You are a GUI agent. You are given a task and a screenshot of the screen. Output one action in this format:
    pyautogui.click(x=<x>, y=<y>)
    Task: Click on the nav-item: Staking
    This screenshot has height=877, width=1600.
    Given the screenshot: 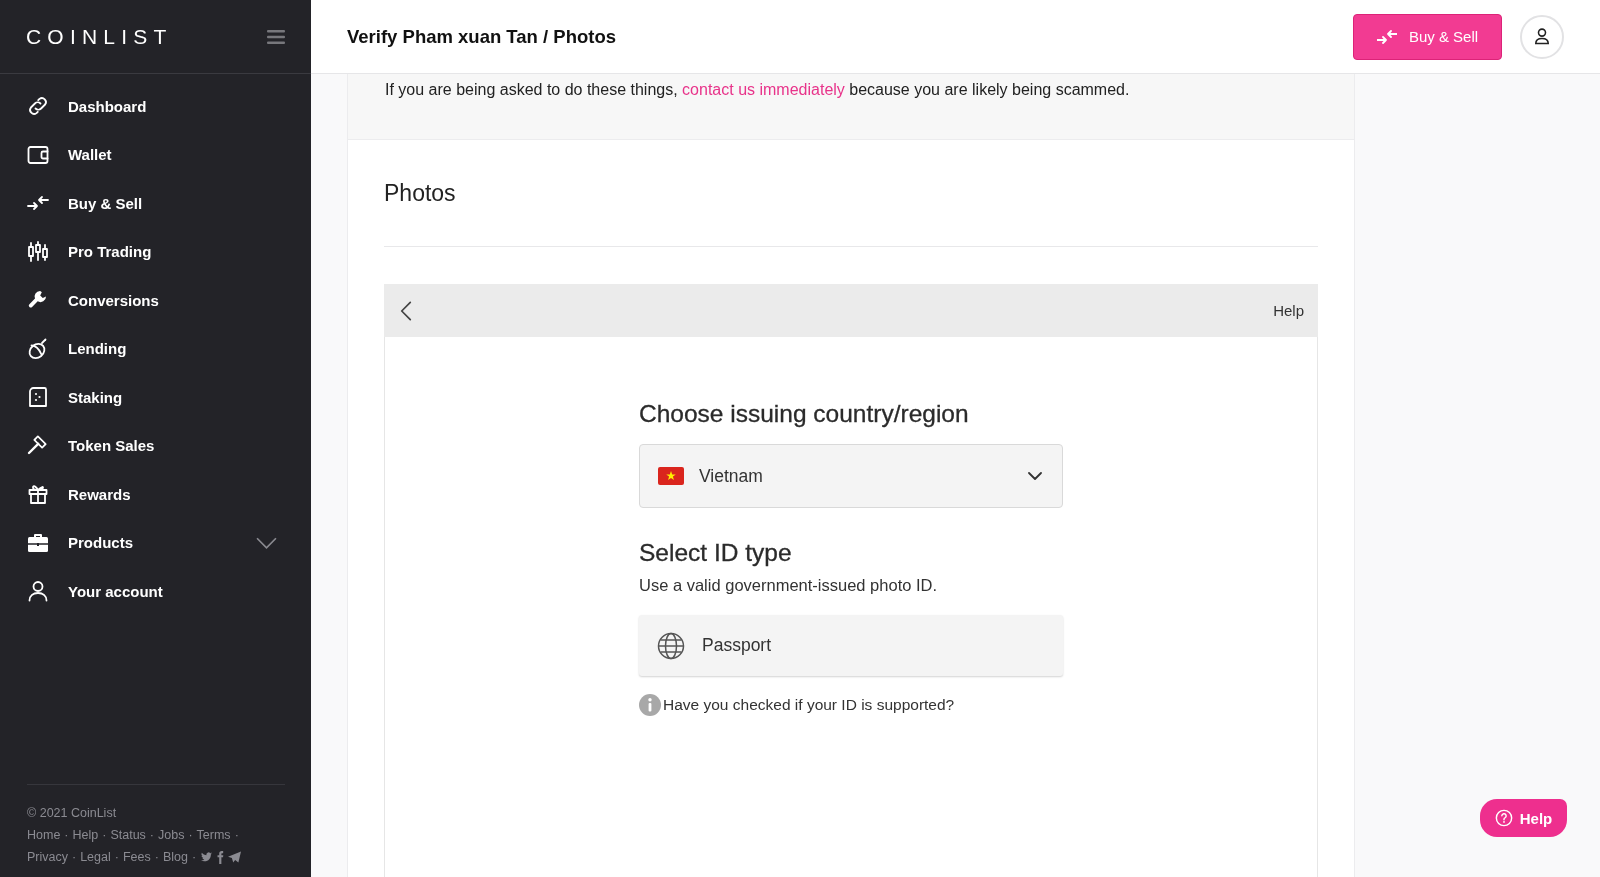 What is the action you would take?
    pyautogui.click(x=155, y=397)
    